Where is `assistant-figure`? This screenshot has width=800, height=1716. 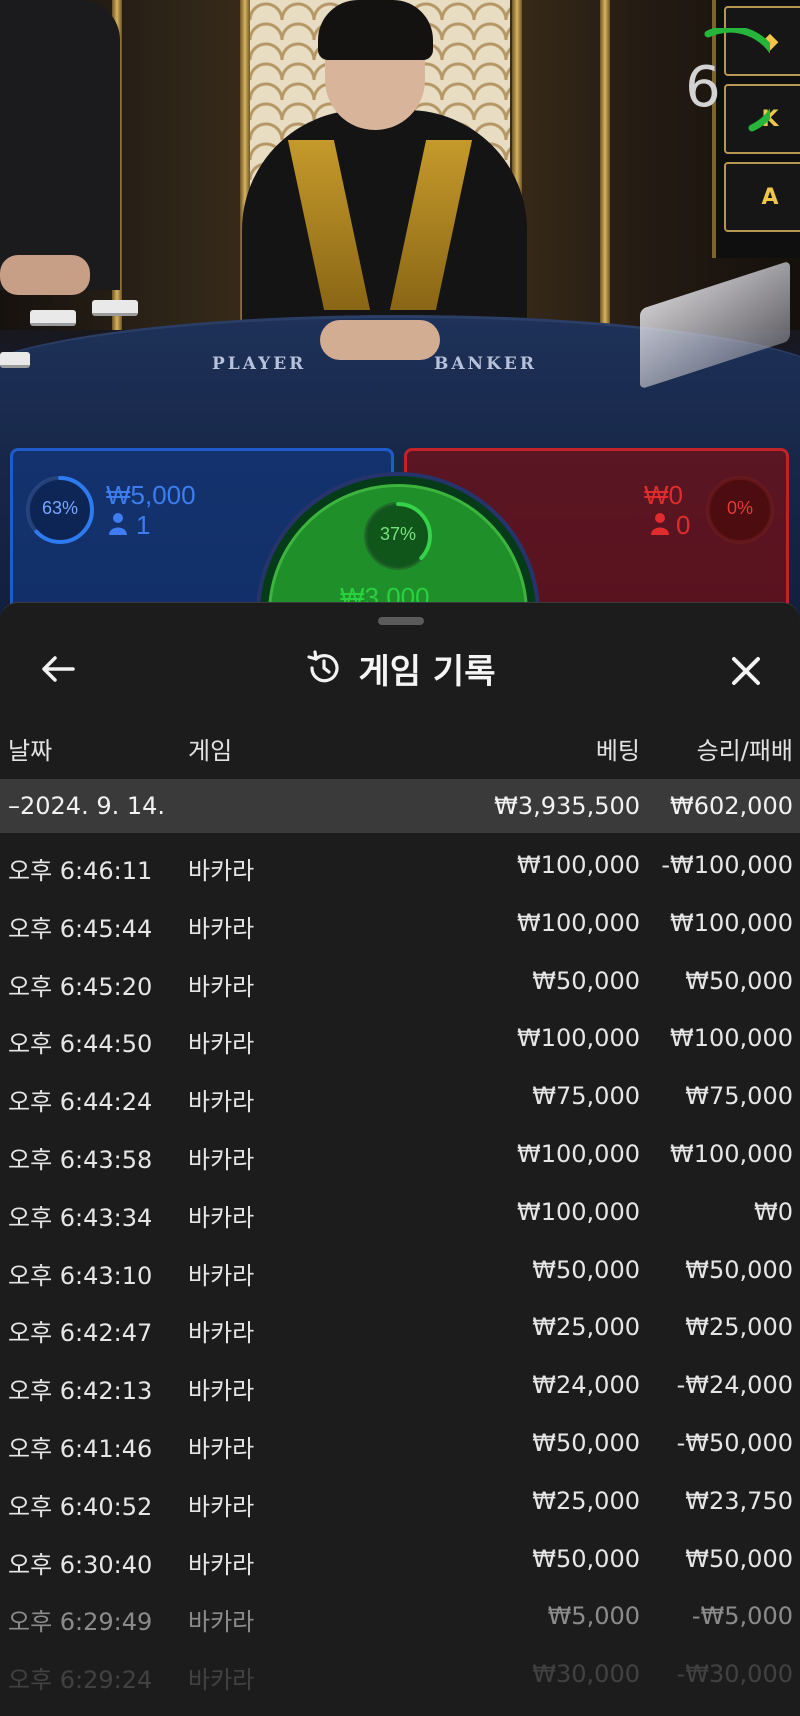 assistant-figure is located at coordinates (60, 145).